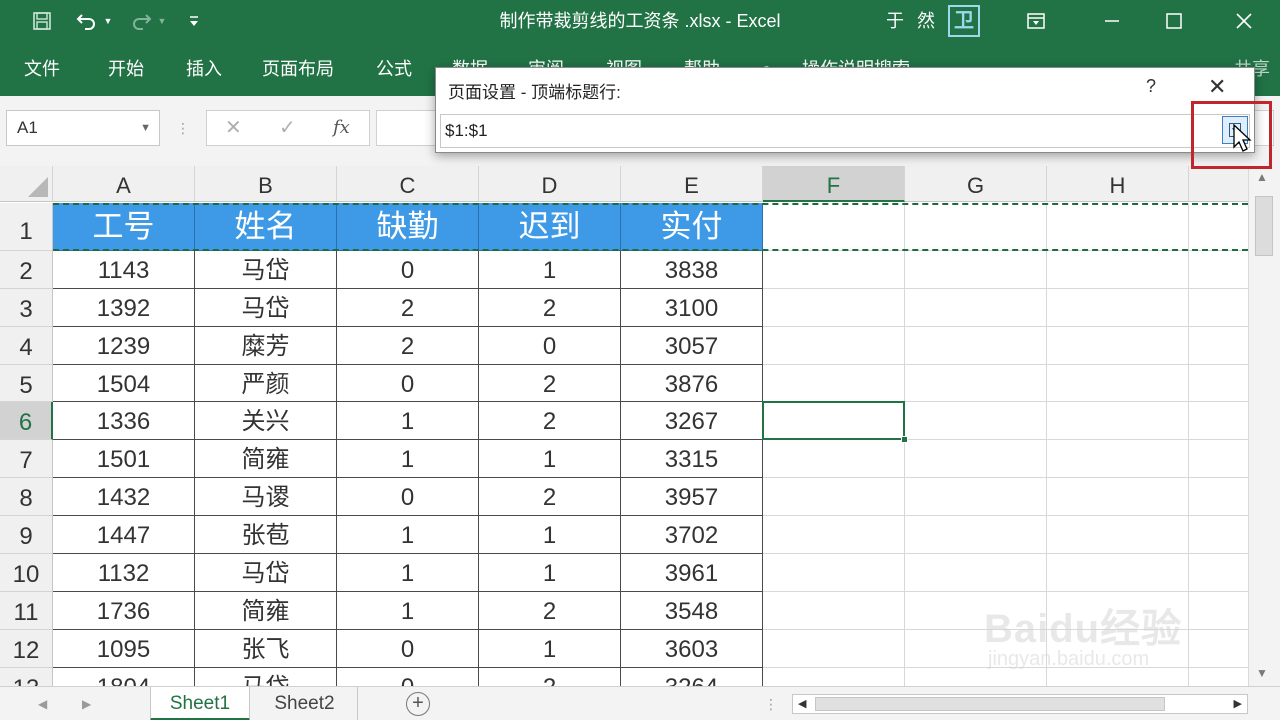  I want to click on cell-b9: 张苞, so click(266, 535).